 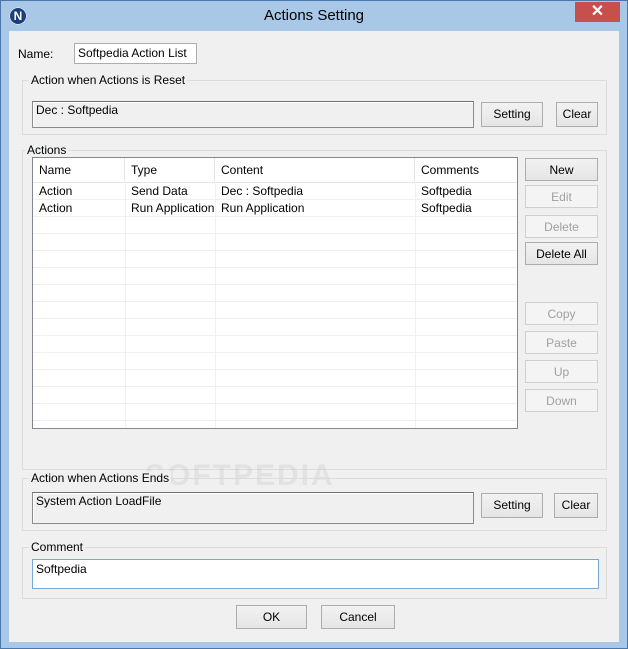 I want to click on name-label: Name:, so click(x=36, y=54).